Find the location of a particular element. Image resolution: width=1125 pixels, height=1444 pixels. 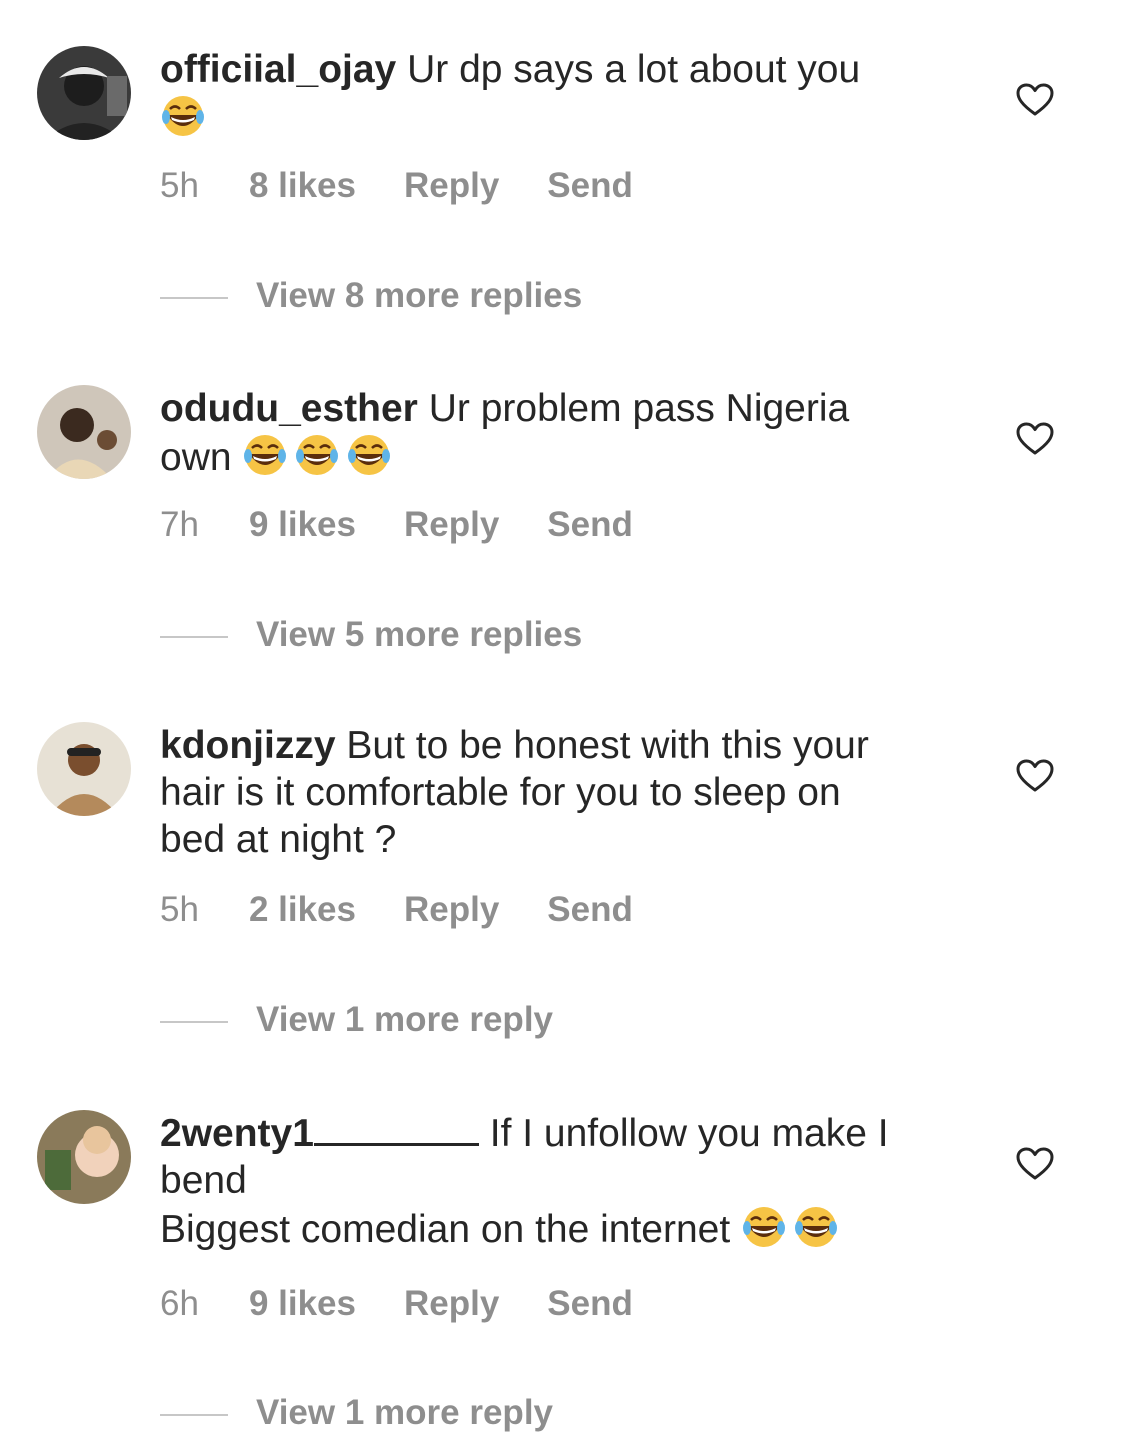

comment-body: odudu_esther Ur problem pass Nigeria own is located at coordinates (560, 433).